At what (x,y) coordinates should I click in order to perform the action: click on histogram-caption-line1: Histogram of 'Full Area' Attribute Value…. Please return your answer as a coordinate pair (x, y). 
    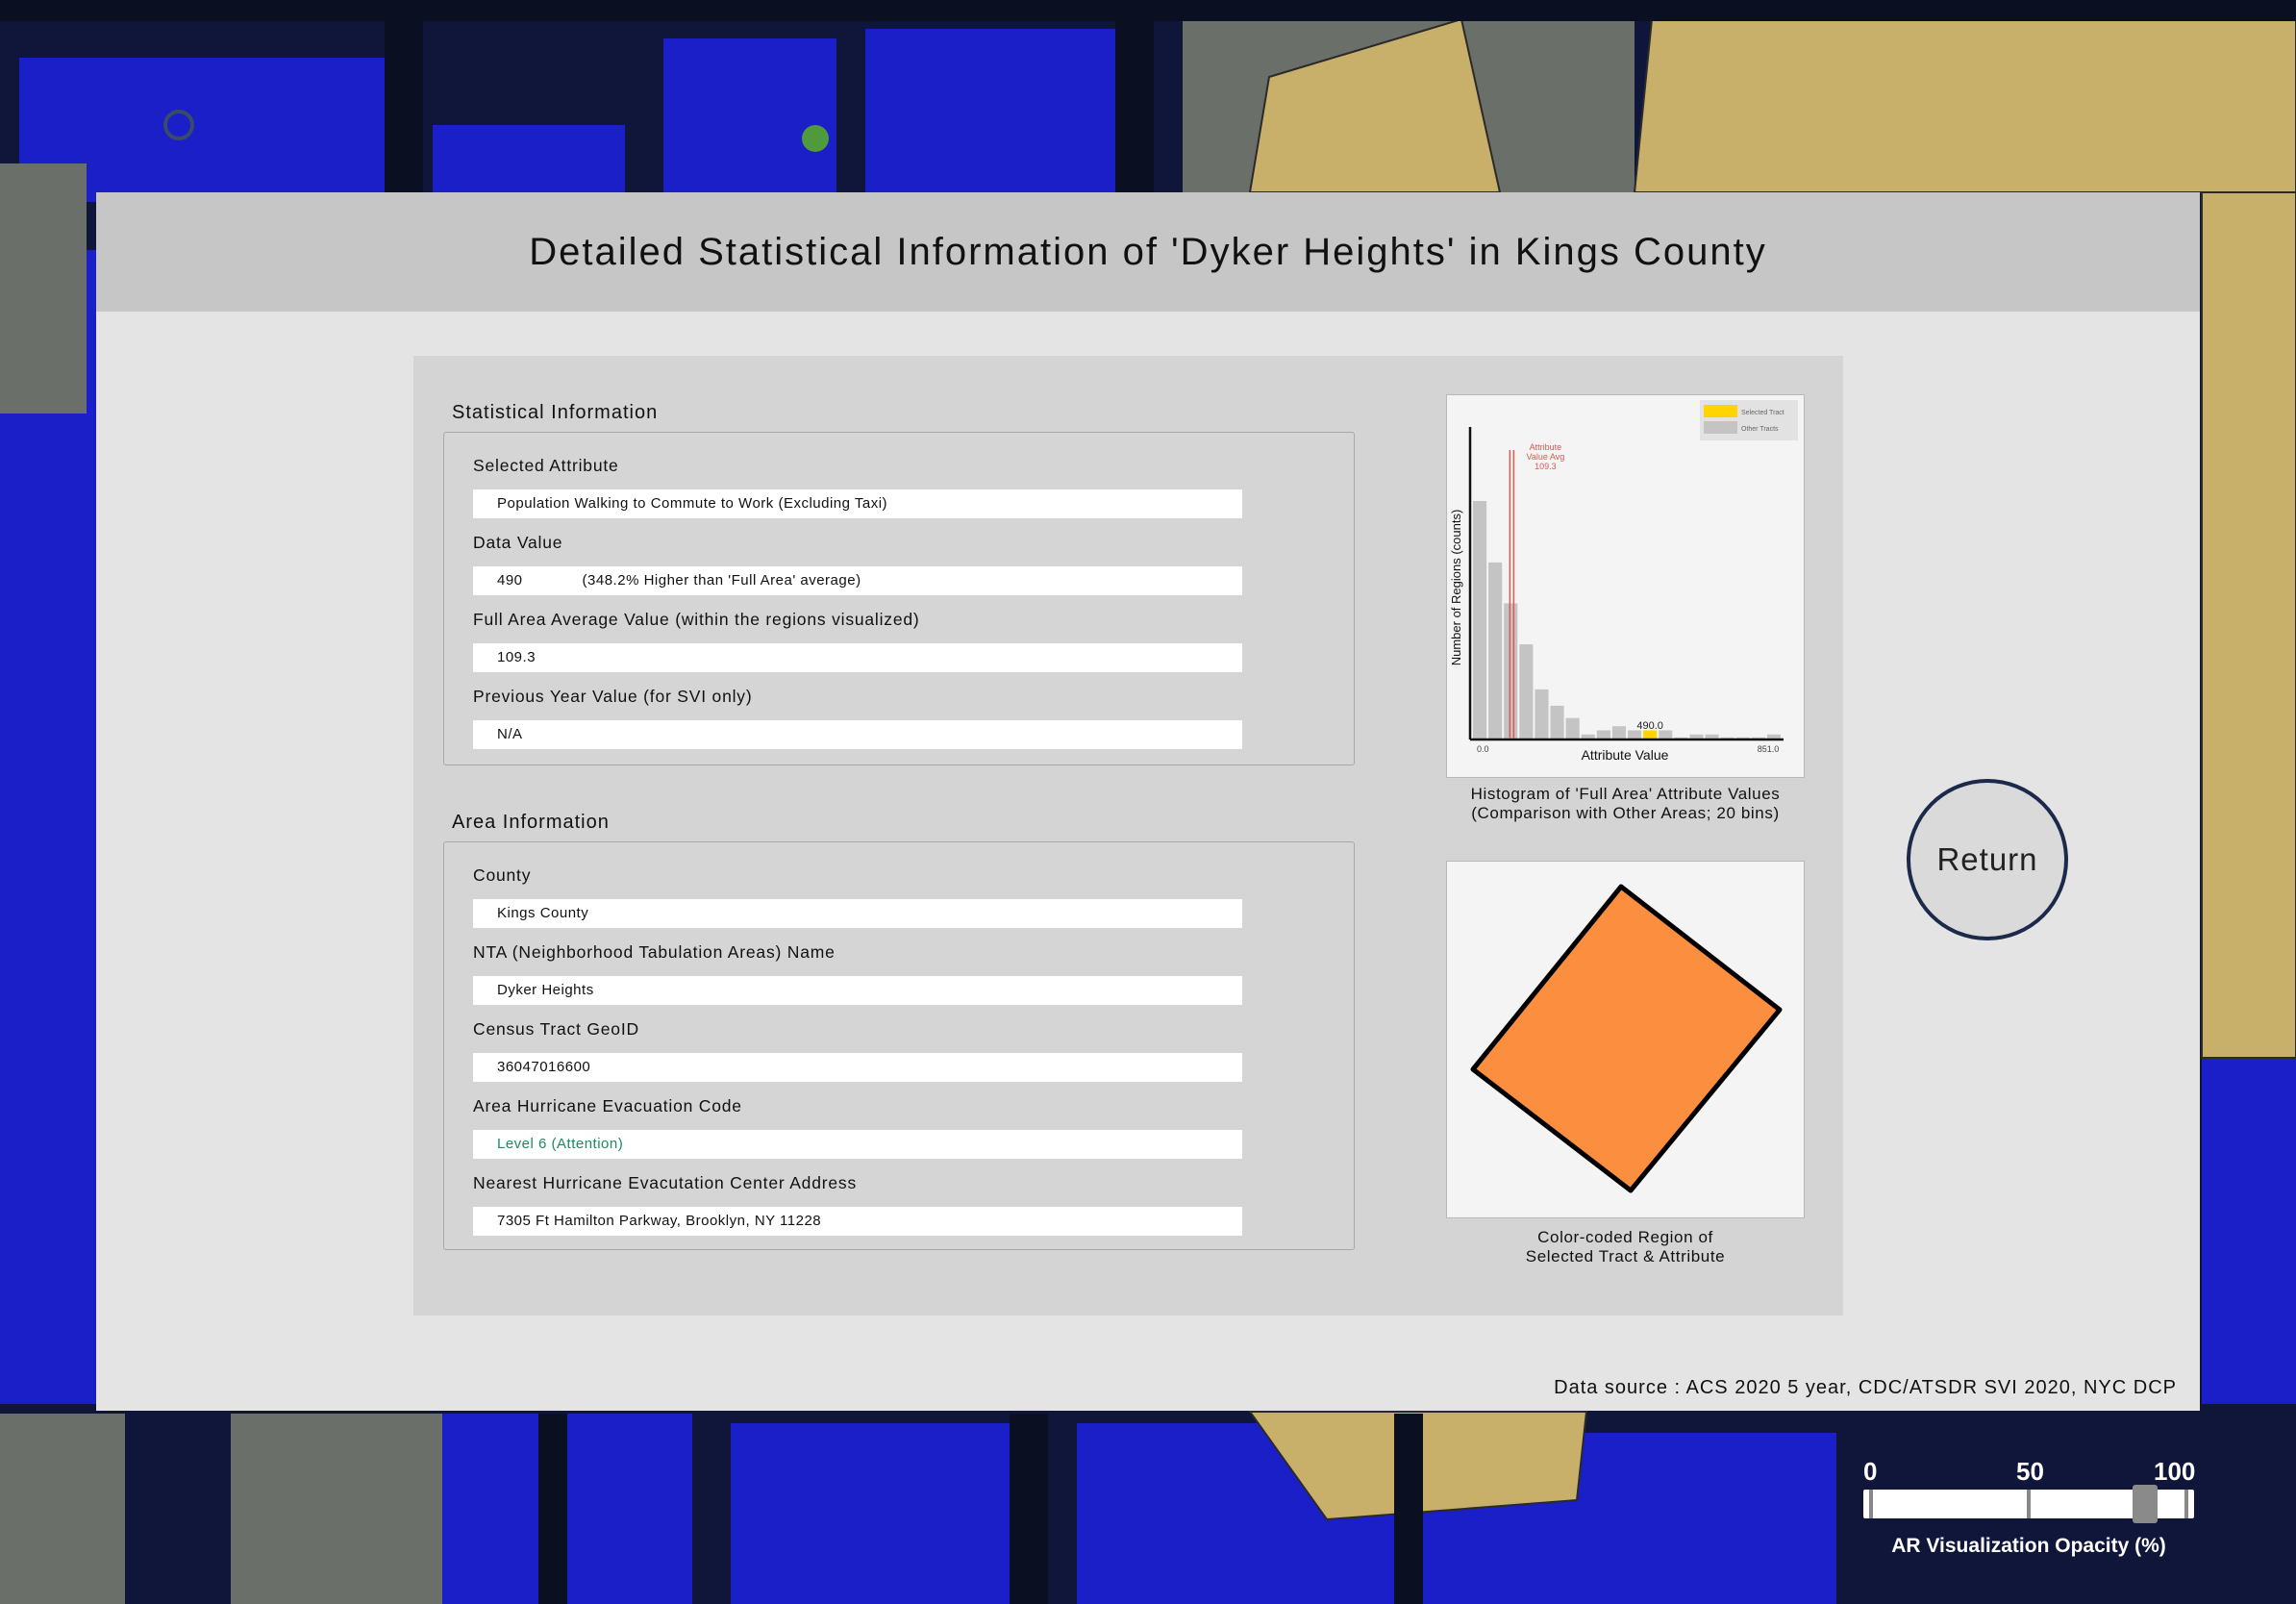
    Looking at the image, I should click on (1625, 794).